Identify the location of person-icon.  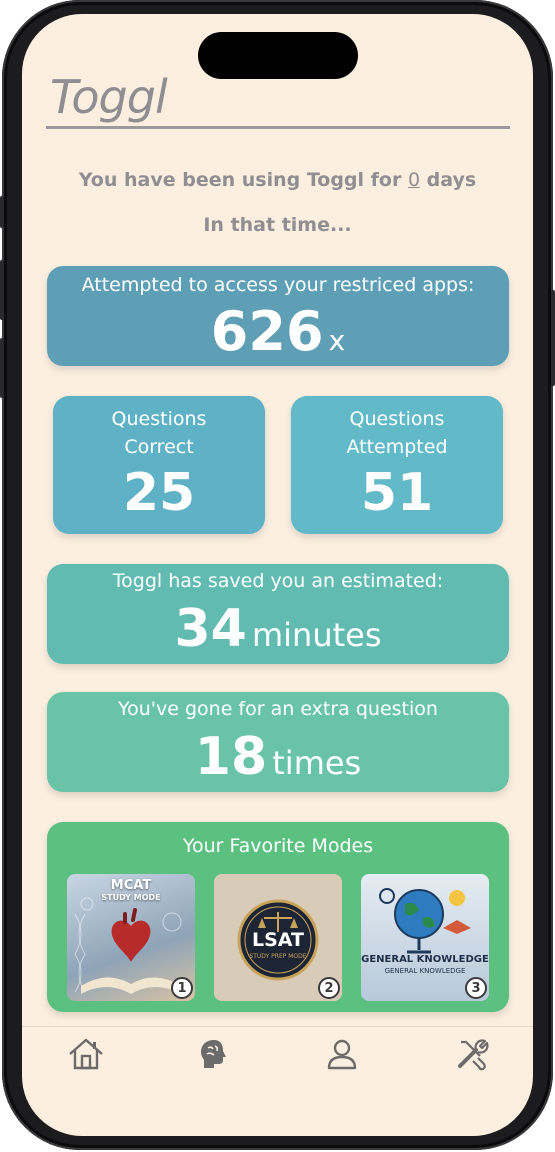
(342, 1054).